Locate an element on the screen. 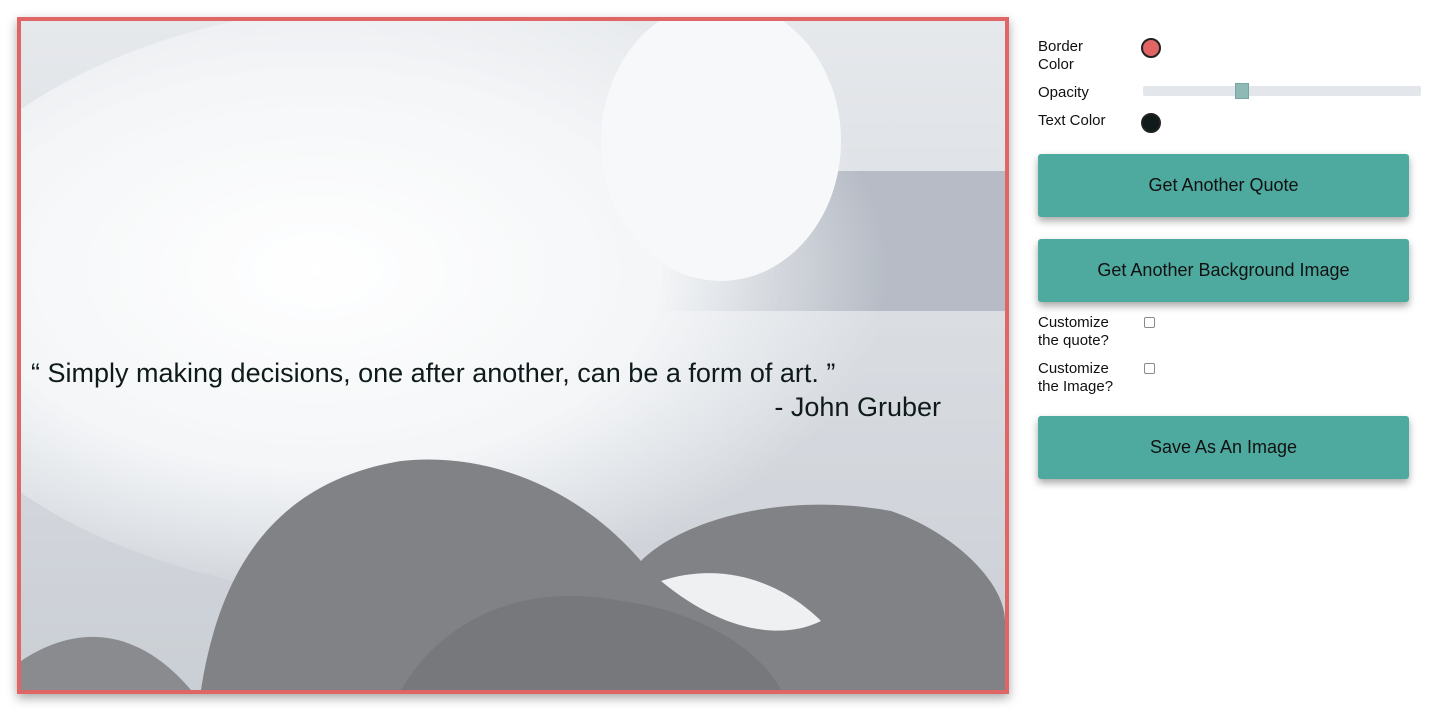 The image size is (1434, 718). opacity-slider is located at coordinates (1282, 91).